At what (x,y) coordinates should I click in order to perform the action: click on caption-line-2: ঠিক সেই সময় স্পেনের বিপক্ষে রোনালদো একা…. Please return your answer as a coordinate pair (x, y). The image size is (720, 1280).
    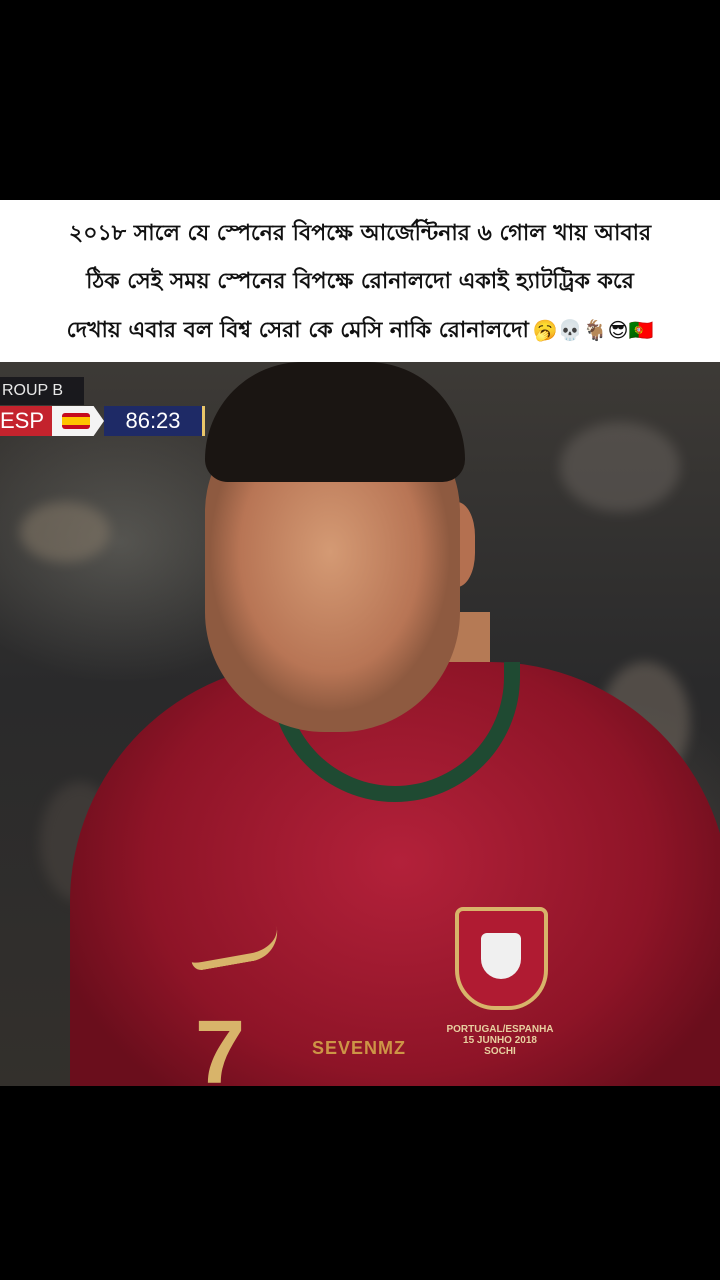
    Looking at the image, I should click on (360, 281).